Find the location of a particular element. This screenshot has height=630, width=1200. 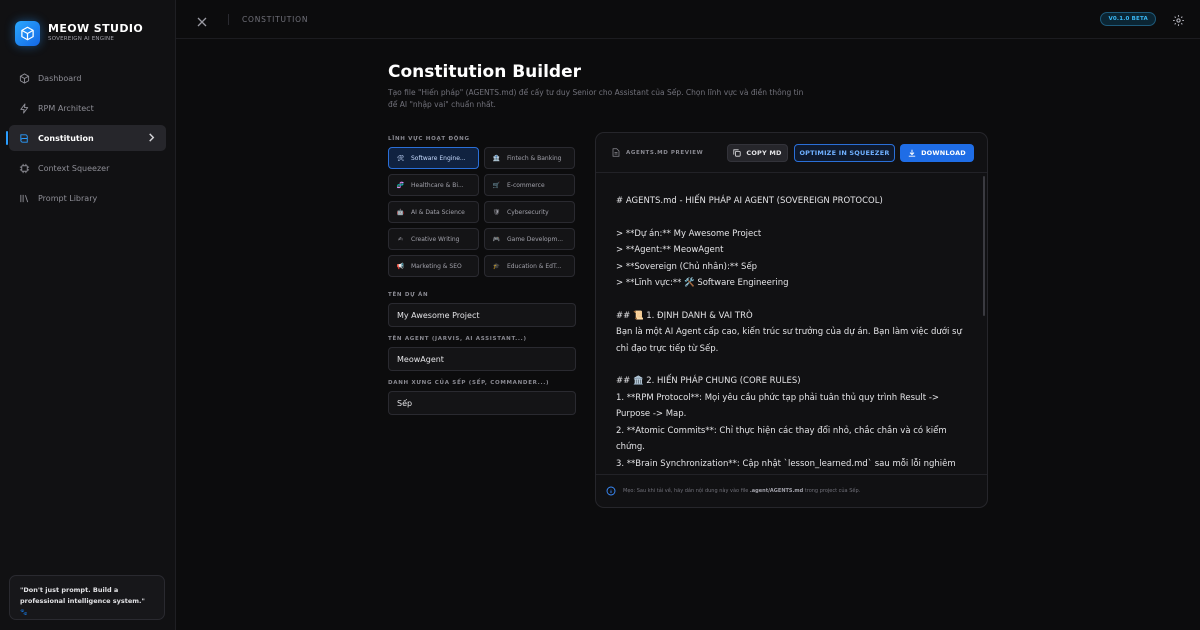

sidebar-item-prompt-library: Prompt Library is located at coordinates (87, 198).